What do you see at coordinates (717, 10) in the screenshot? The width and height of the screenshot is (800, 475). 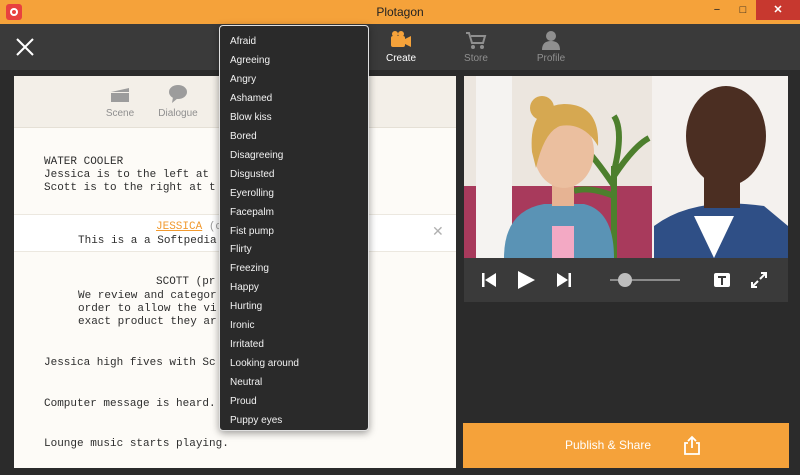 I see `minimize-button: −` at bounding box center [717, 10].